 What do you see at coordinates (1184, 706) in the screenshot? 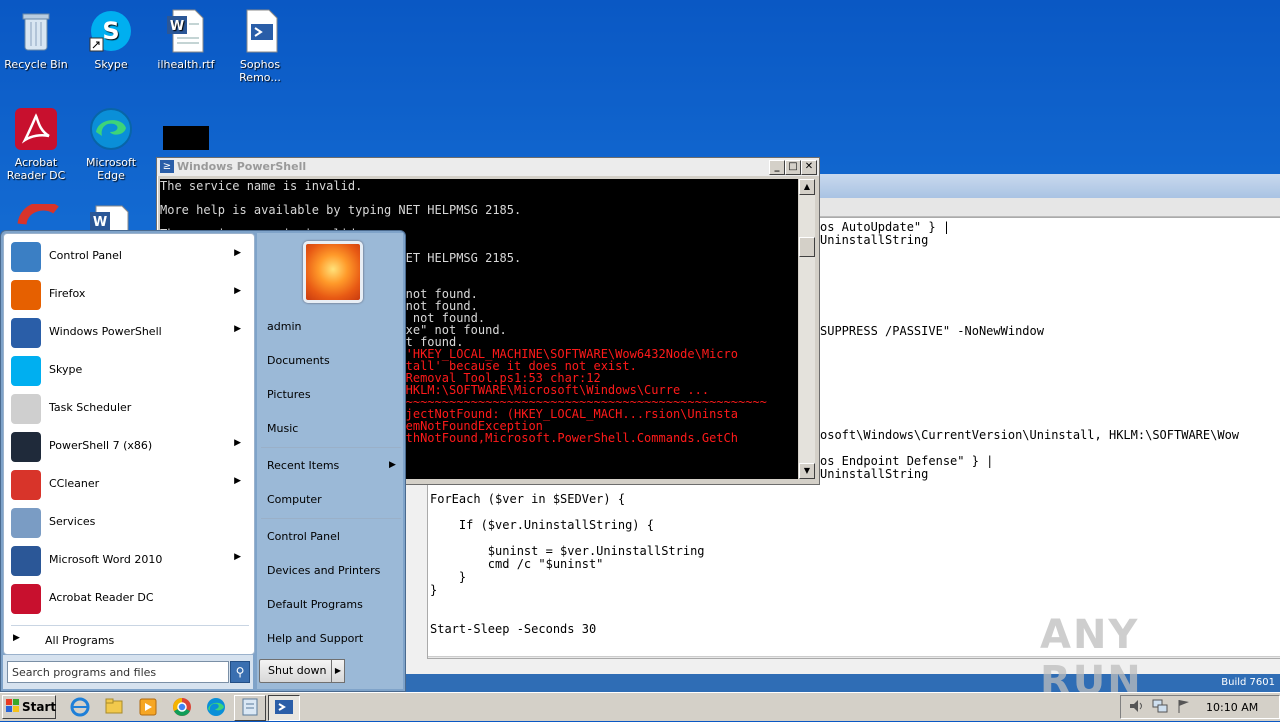
I see `action-center-flag-icon` at bounding box center [1184, 706].